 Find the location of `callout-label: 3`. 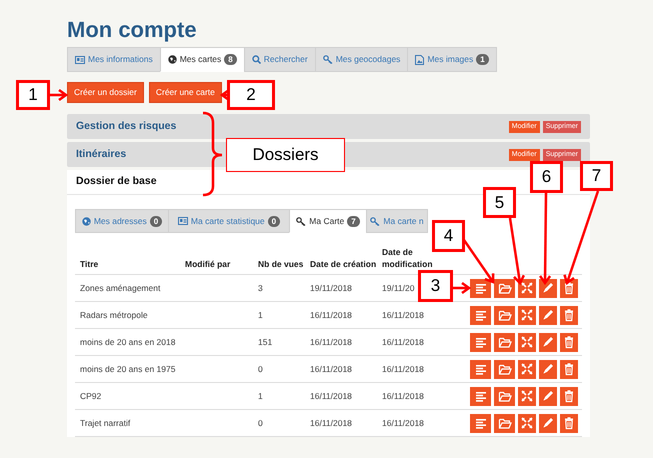

callout-label: 3 is located at coordinates (435, 286).